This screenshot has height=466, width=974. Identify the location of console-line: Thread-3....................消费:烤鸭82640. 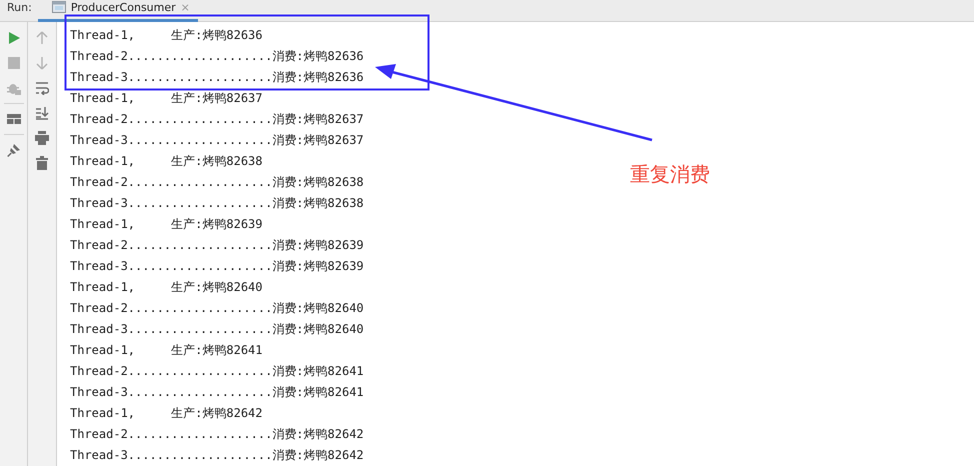
(217, 329).